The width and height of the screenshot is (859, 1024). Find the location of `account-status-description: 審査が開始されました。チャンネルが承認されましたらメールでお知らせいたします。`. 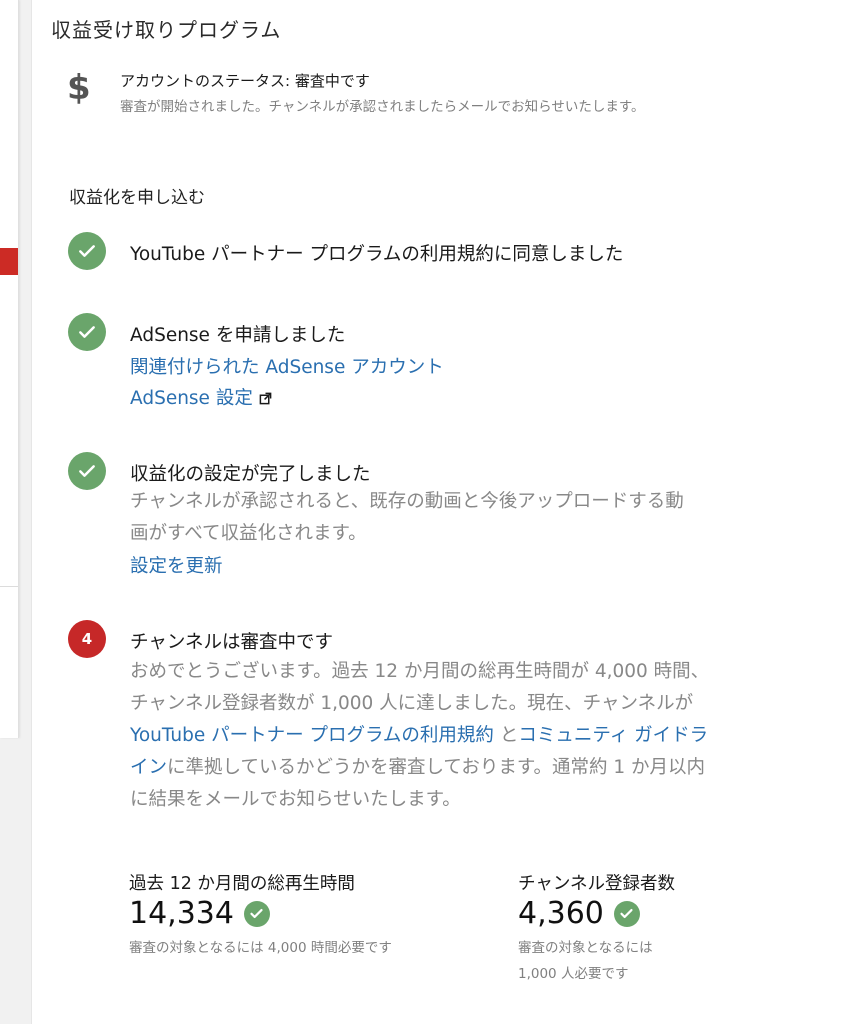

account-status-description: 審査が開始されました。チャンネルが承認されましたらメールでお知らせいたします。 is located at coordinates (382, 107).